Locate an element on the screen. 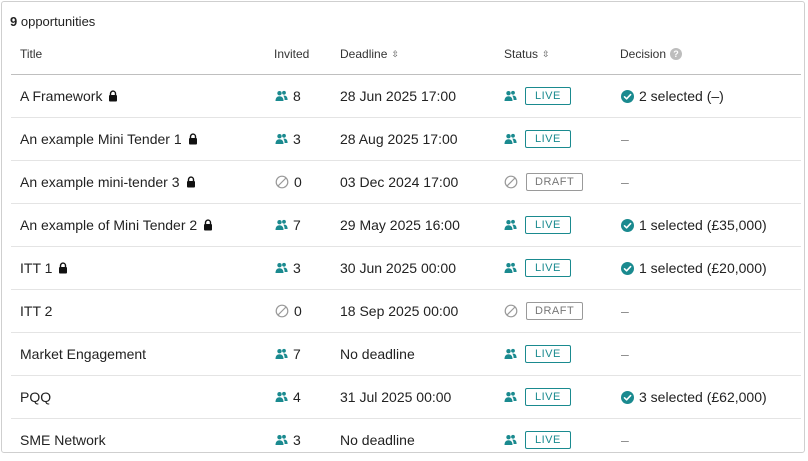 This screenshot has height=461, width=808. opportunity-title-cell: SME Network is located at coordinates (63, 440).